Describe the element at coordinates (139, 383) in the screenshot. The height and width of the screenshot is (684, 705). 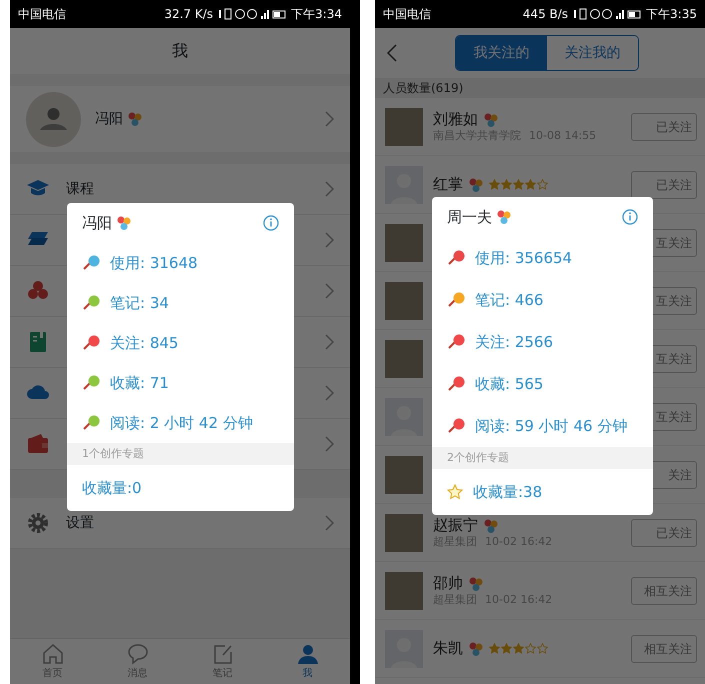
I see `stat-label: 收藏: 71` at that location.